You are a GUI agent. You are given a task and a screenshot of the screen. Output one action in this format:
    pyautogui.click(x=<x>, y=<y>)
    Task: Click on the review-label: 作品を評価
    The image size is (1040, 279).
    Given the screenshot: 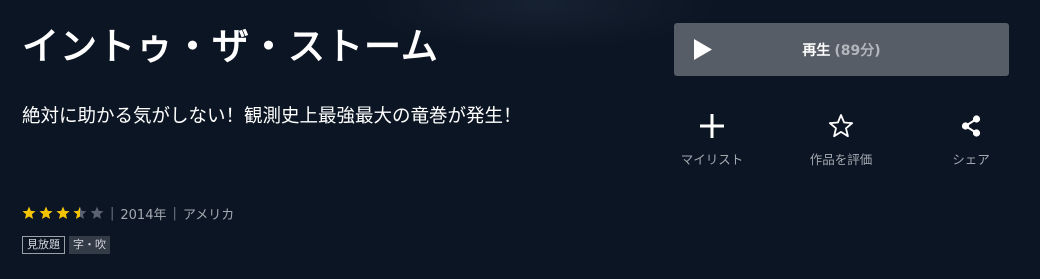 What is the action you would take?
    pyautogui.click(x=841, y=159)
    